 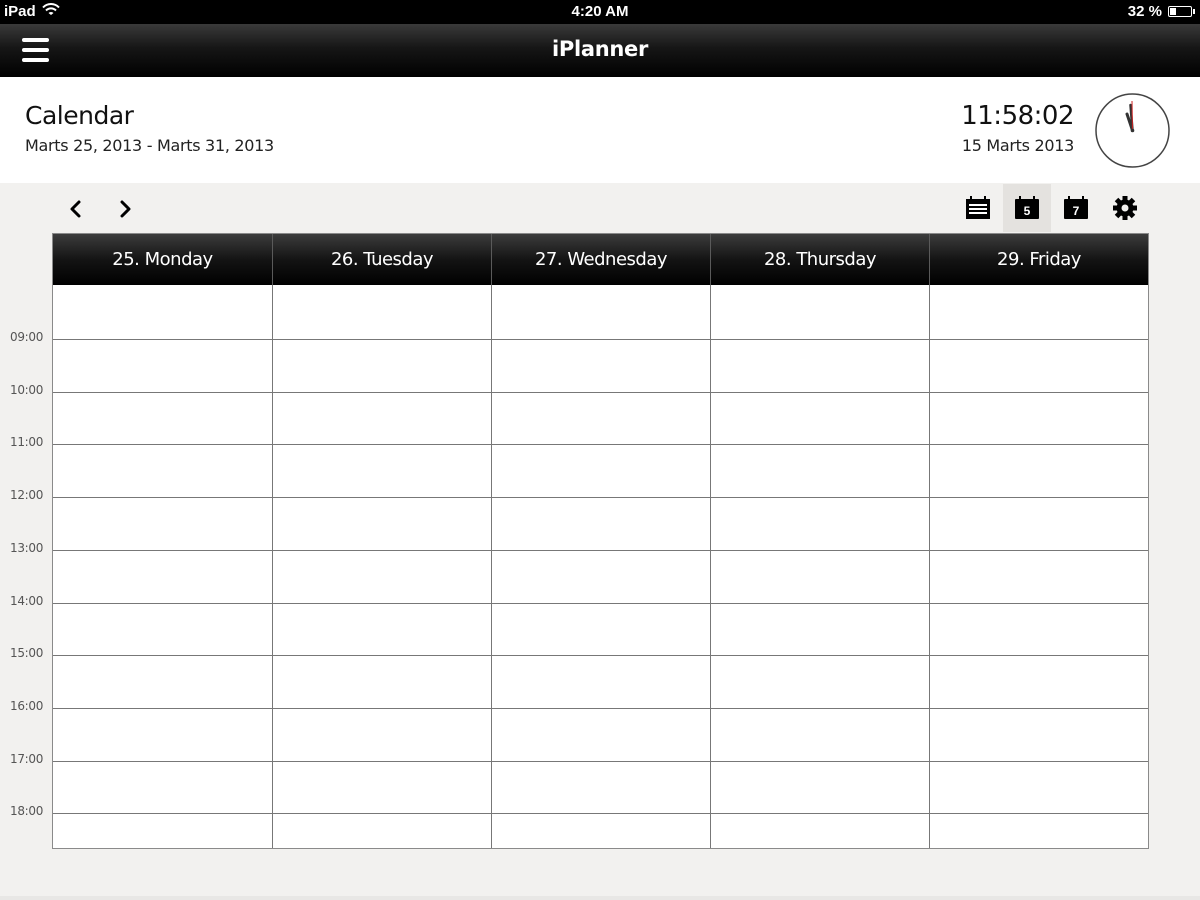 I want to click on time-label: 15:00, so click(x=27, y=653).